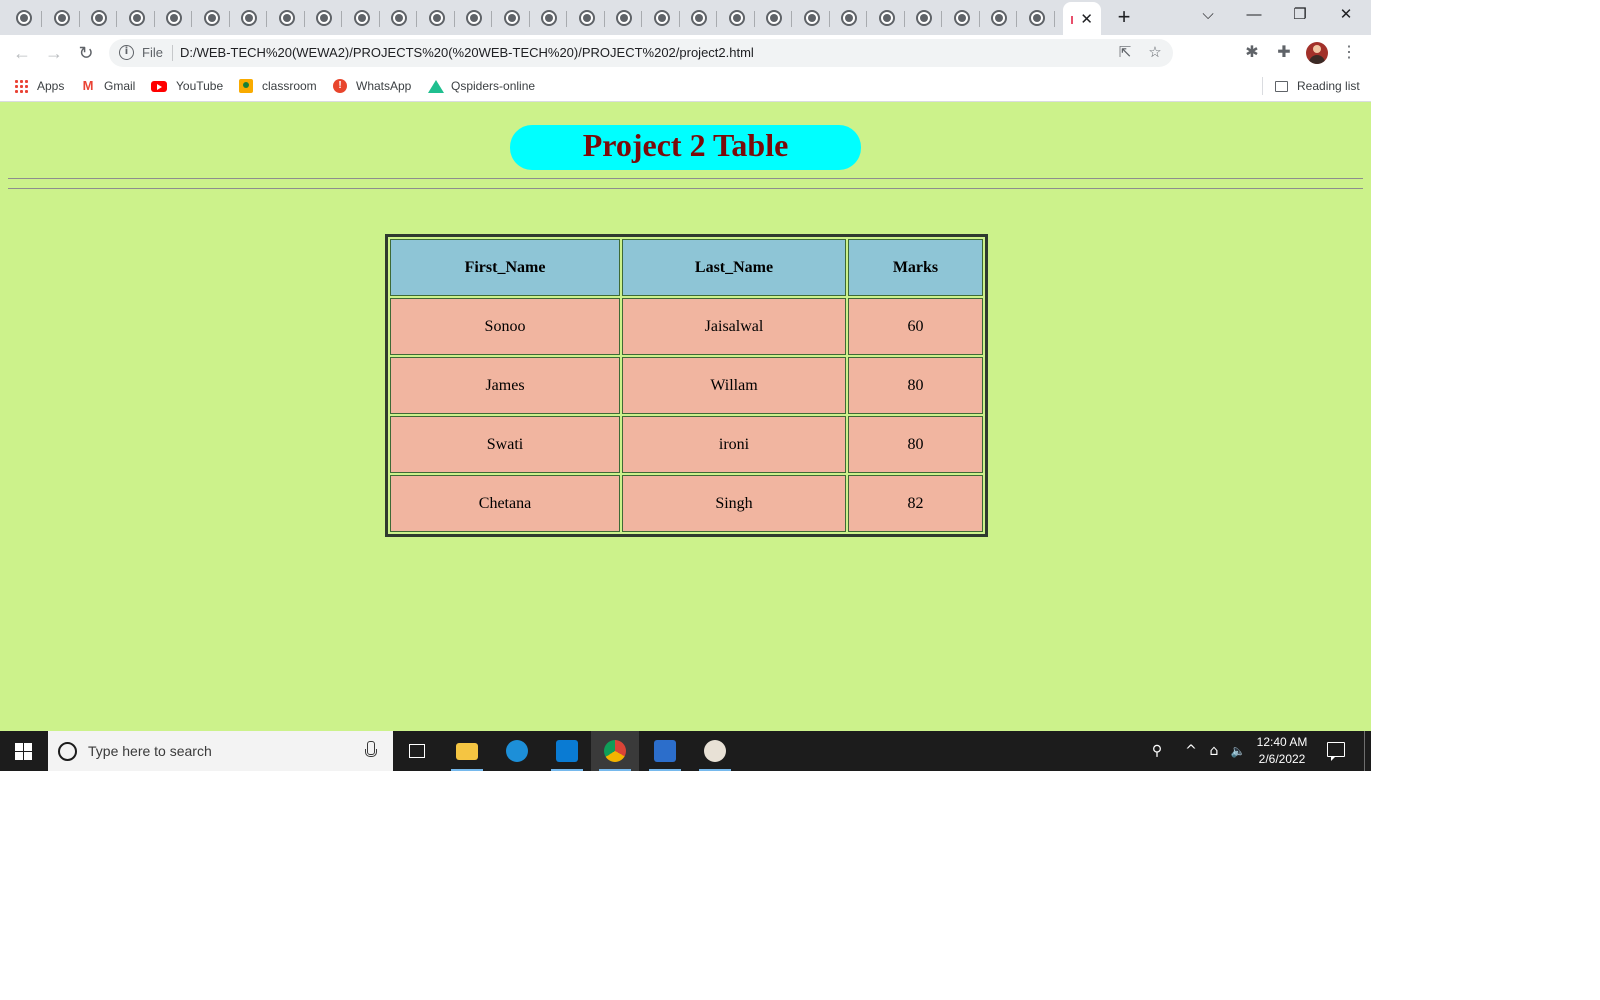  What do you see at coordinates (665, 751) in the screenshot?
I see `photos-icon` at bounding box center [665, 751].